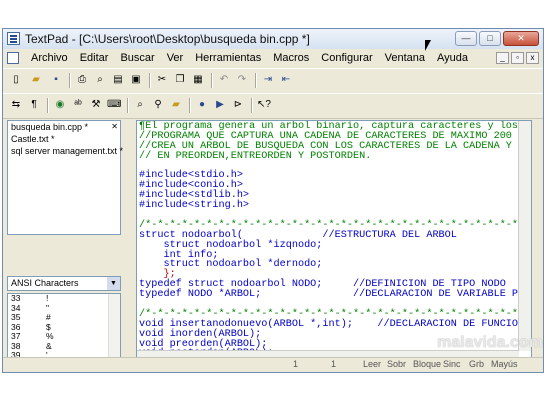  I want to click on code-line: // EN PREORDEN,ENTREORDEN Y POSTORDEN., so click(255, 156).